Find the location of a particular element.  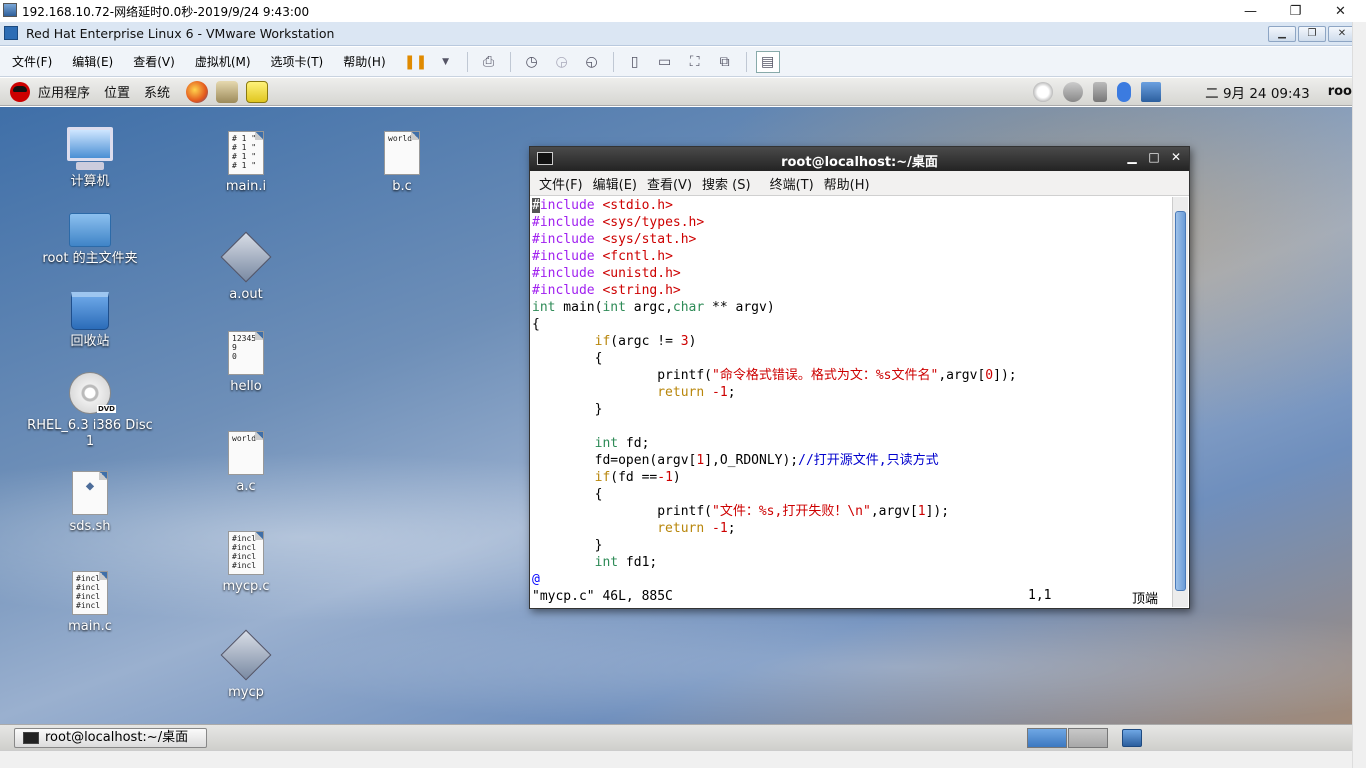

vmware-menu-tabs: 选项卡(T) is located at coordinates (297, 62).